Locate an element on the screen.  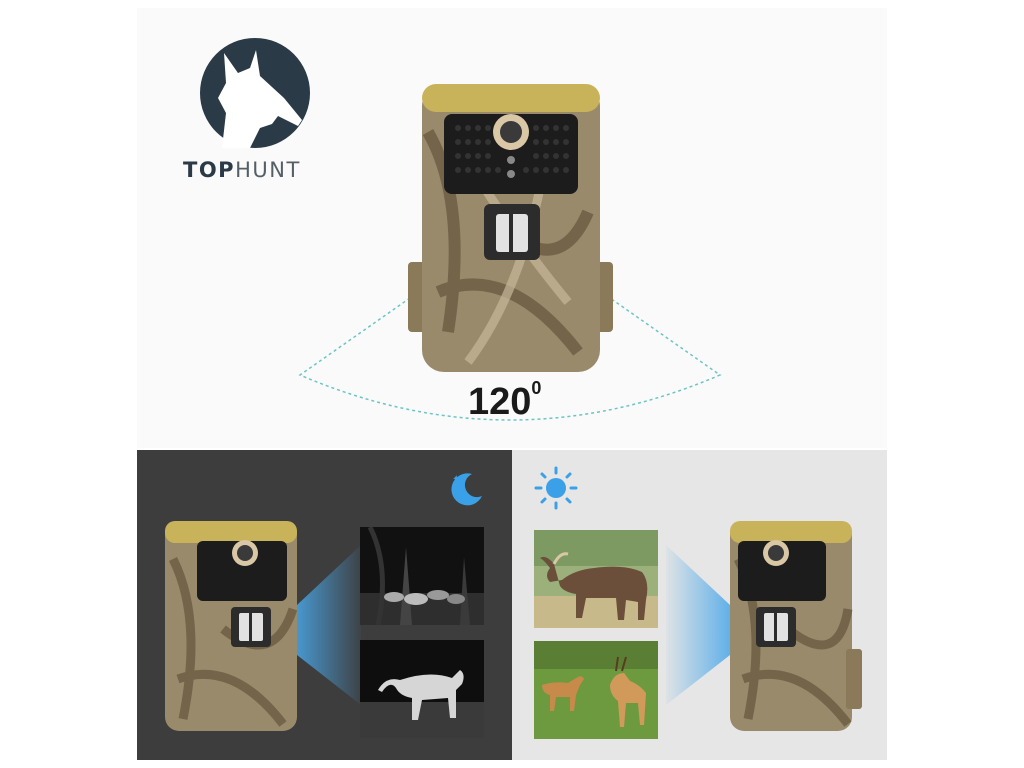
day-buffalo-photo is located at coordinates (596, 579).